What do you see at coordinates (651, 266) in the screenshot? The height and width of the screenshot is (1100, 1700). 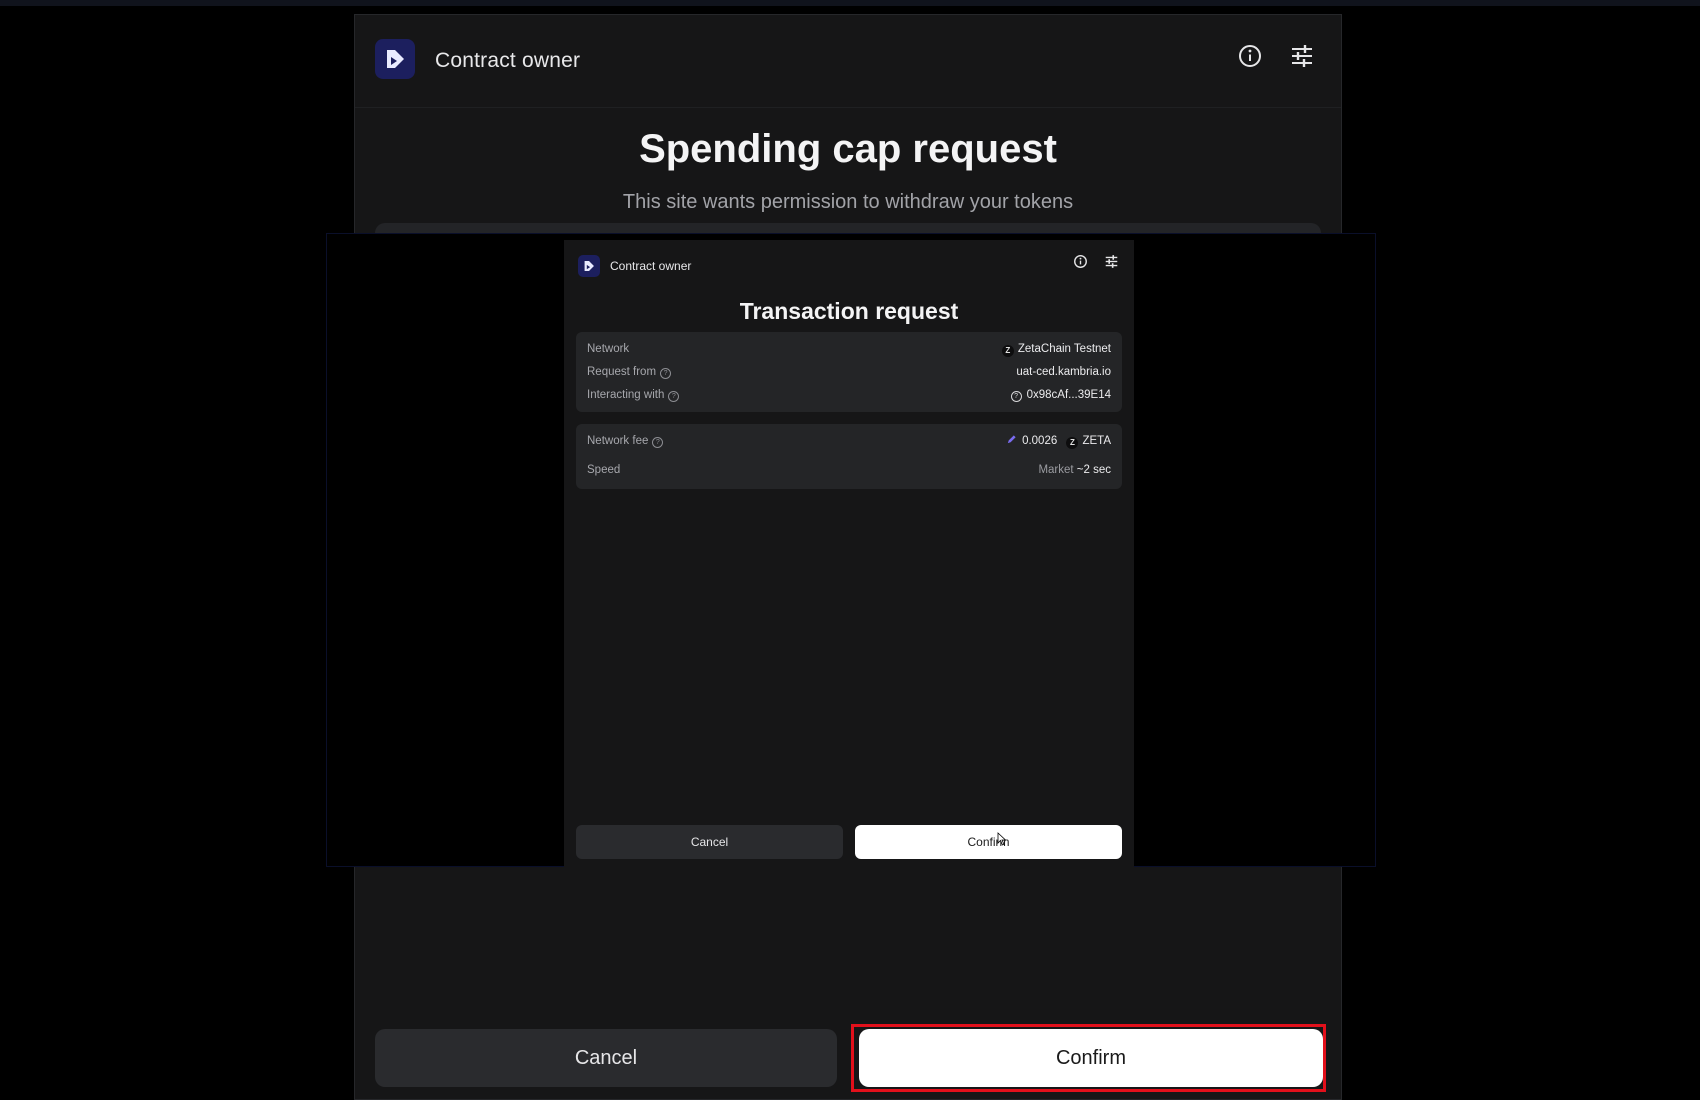 I see `inner-popup-title: Contract owner` at bounding box center [651, 266].